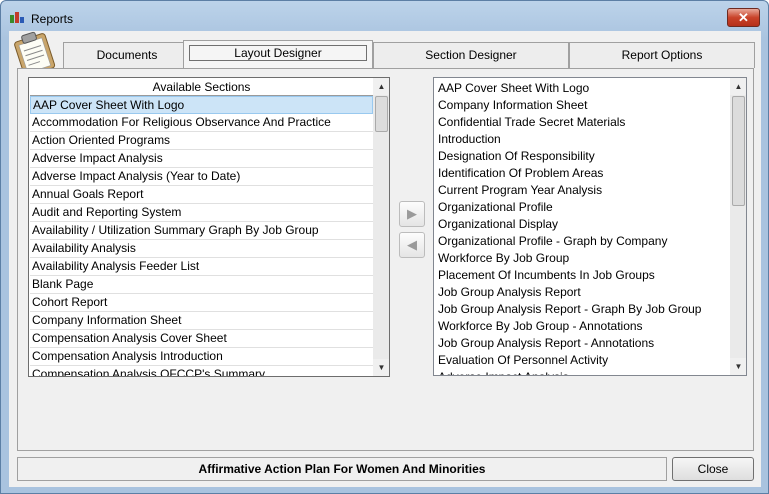 Image resolution: width=769 pixels, height=494 pixels. What do you see at coordinates (583, 173) in the screenshot?
I see `selected-section-item: Identification Of Problem Areas` at bounding box center [583, 173].